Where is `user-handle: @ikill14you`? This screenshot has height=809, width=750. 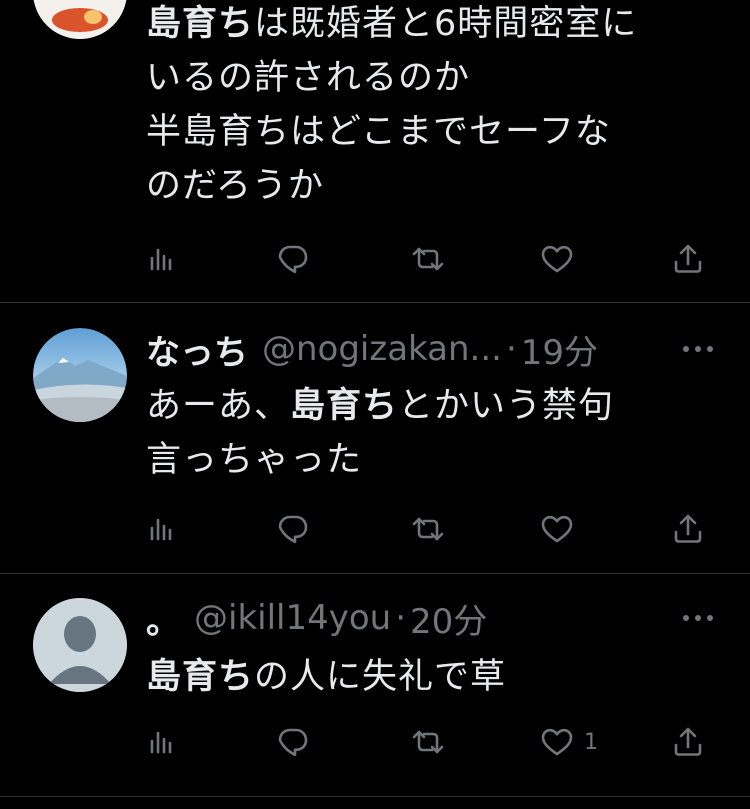
user-handle: @ikill14you is located at coordinates (292, 618).